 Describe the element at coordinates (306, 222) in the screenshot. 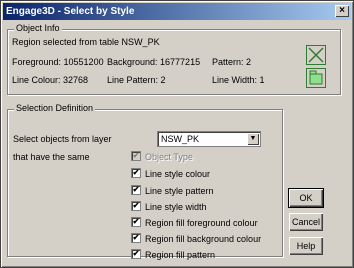

I see `cancel-button: Cancel` at that location.